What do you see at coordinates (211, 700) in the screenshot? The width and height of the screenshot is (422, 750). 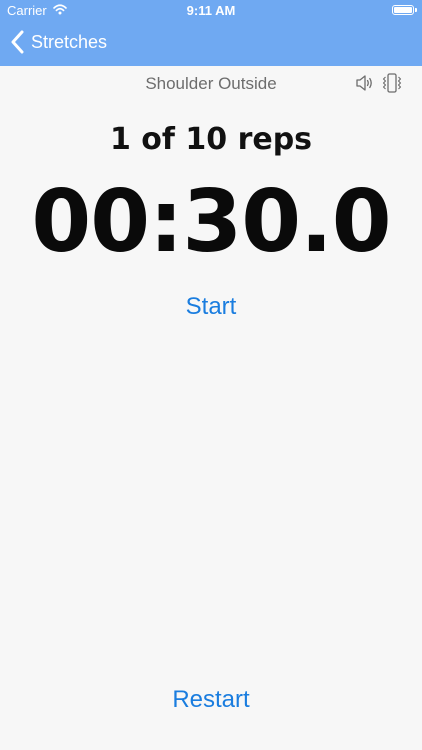 I see `restart-button: Restart` at bounding box center [211, 700].